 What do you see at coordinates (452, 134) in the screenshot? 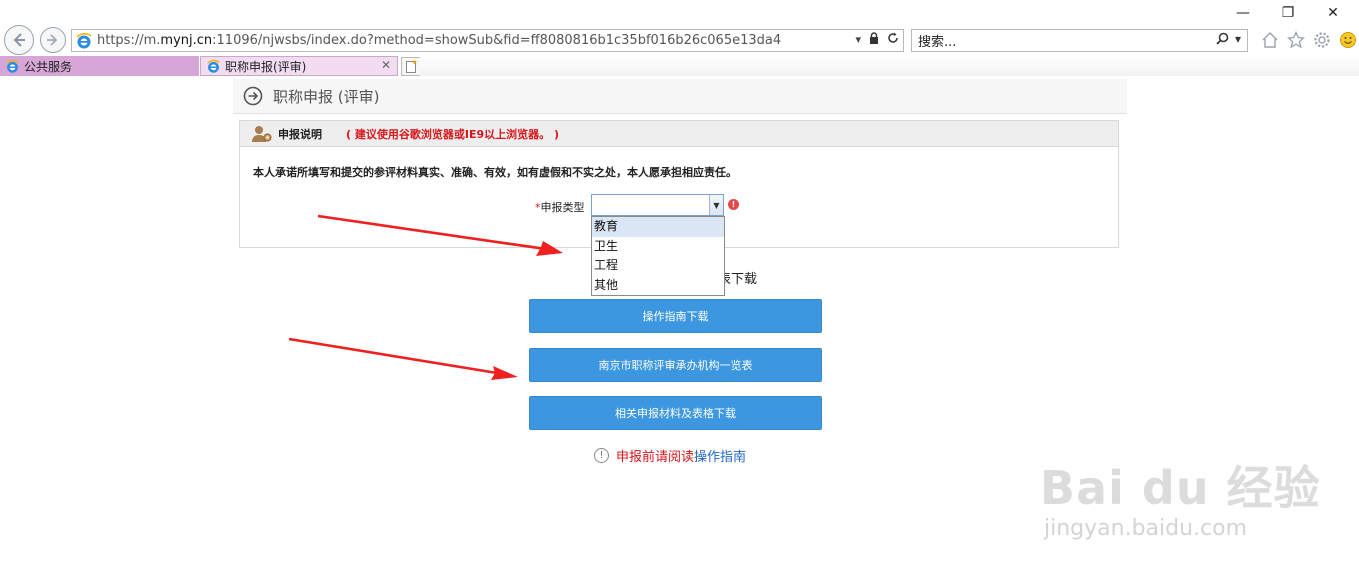
I see `browser-recommendation-note: ( 建议使用谷歌浏览器或IE9以上浏览器。 )` at bounding box center [452, 134].